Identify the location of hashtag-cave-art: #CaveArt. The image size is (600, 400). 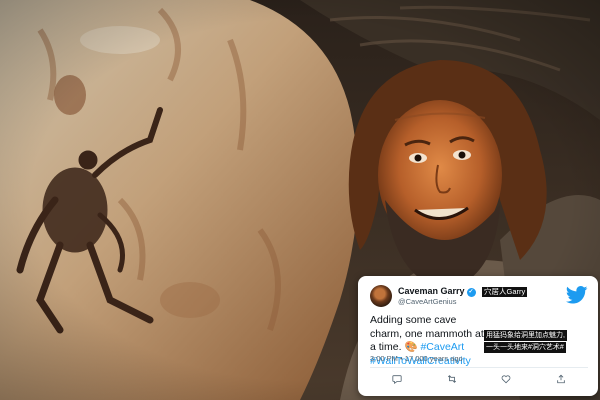
(442, 347).